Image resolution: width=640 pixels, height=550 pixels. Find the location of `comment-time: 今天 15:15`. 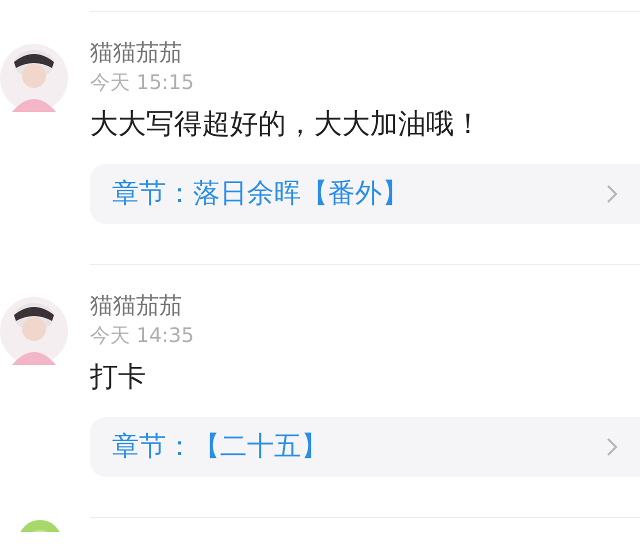

comment-time: 今天 15:15 is located at coordinates (142, 82).